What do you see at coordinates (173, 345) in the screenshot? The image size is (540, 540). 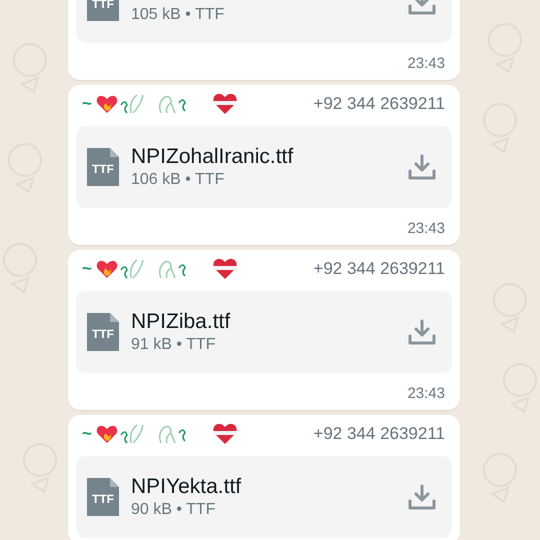 I see `file-meta: 91 kB • TTF` at bounding box center [173, 345].